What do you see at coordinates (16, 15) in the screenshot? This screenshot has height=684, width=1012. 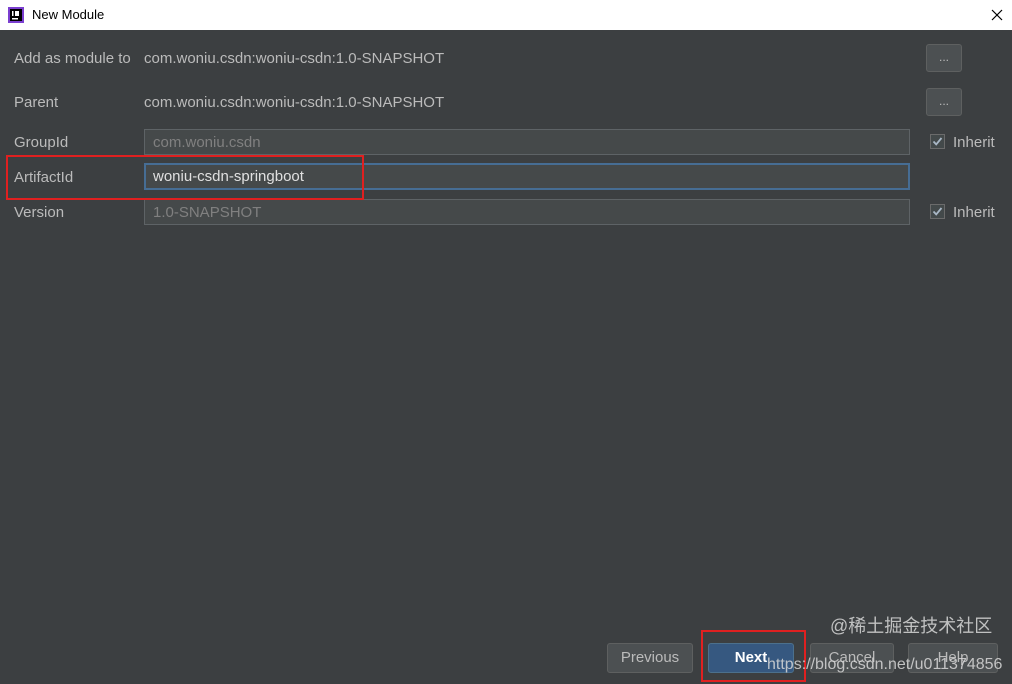 I see `intellij-app-icon` at bounding box center [16, 15].